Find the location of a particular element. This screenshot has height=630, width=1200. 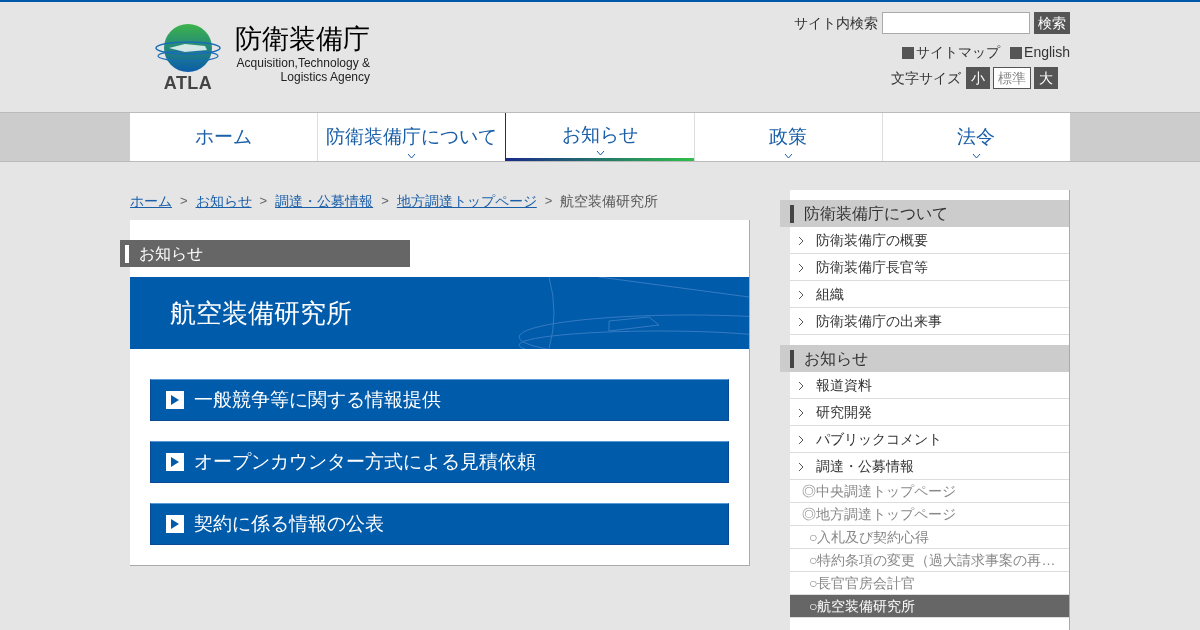

nav-tab: ホーム is located at coordinates (224, 137).